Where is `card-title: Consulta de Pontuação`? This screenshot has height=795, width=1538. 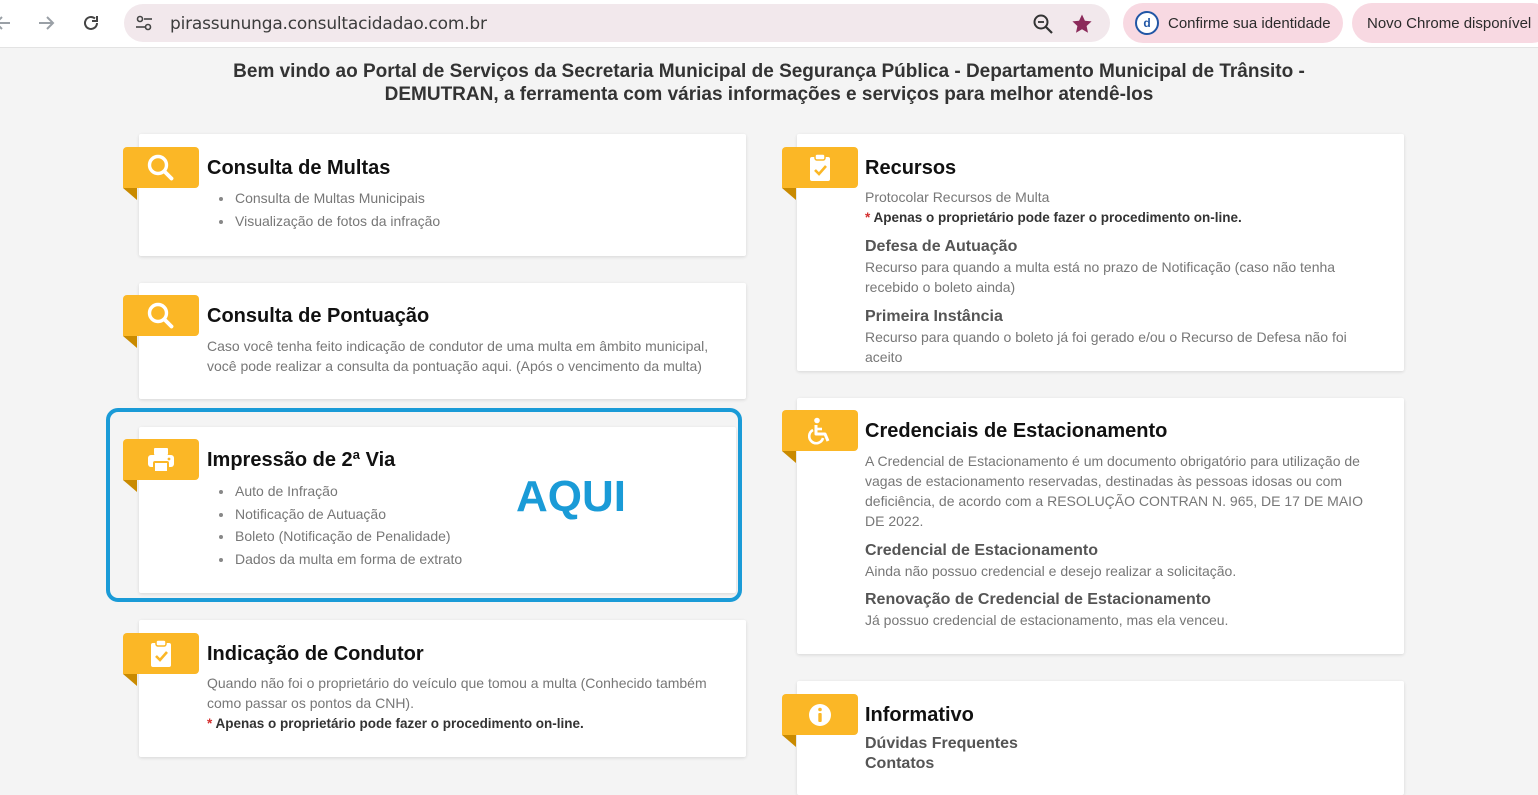 card-title: Consulta de Pontuação is located at coordinates (318, 316).